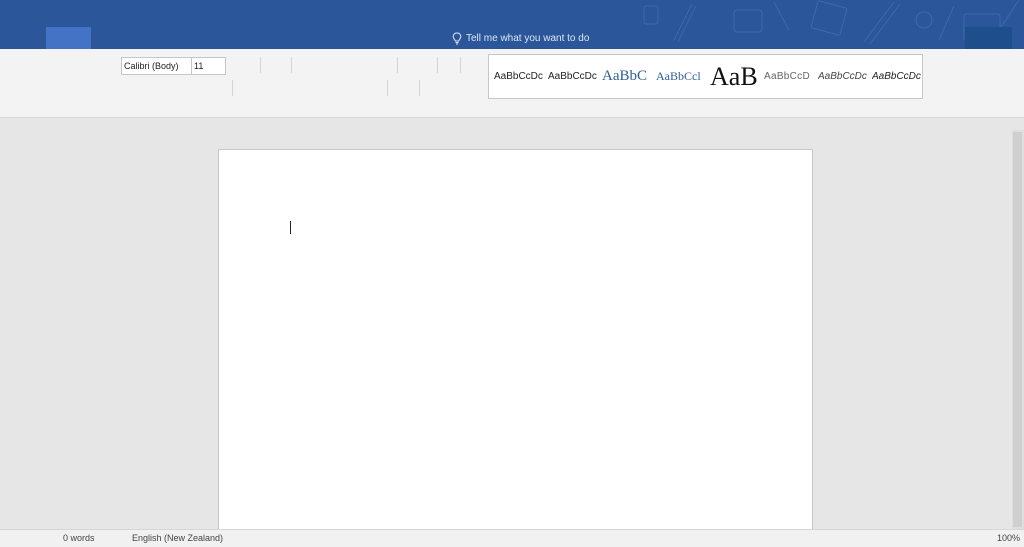 This screenshot has height=547, width=1024. I want to click on title-bar: Tell me what you want to do, so click(512, 24).